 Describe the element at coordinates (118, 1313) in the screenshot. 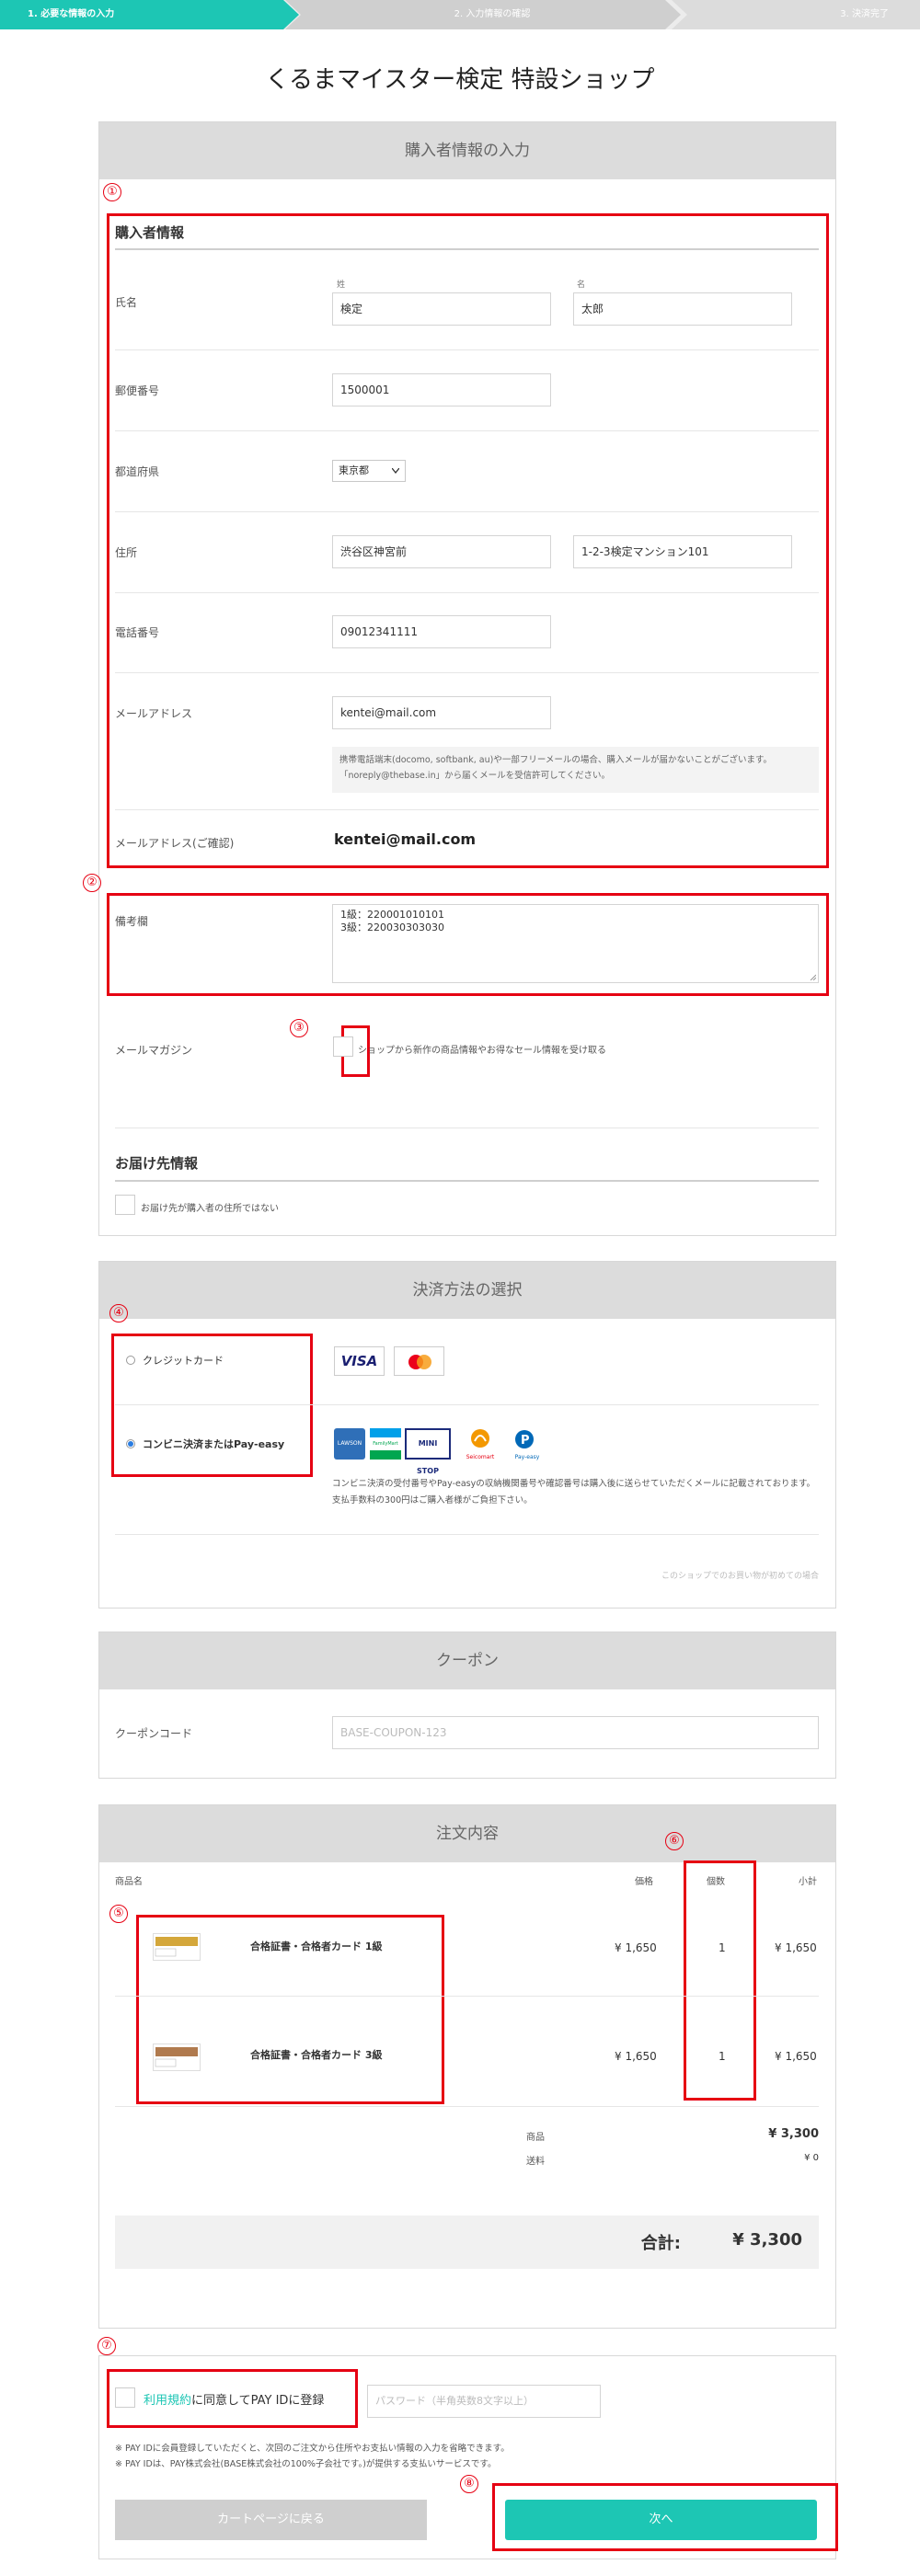

I see `marker-4: ④` at that location.